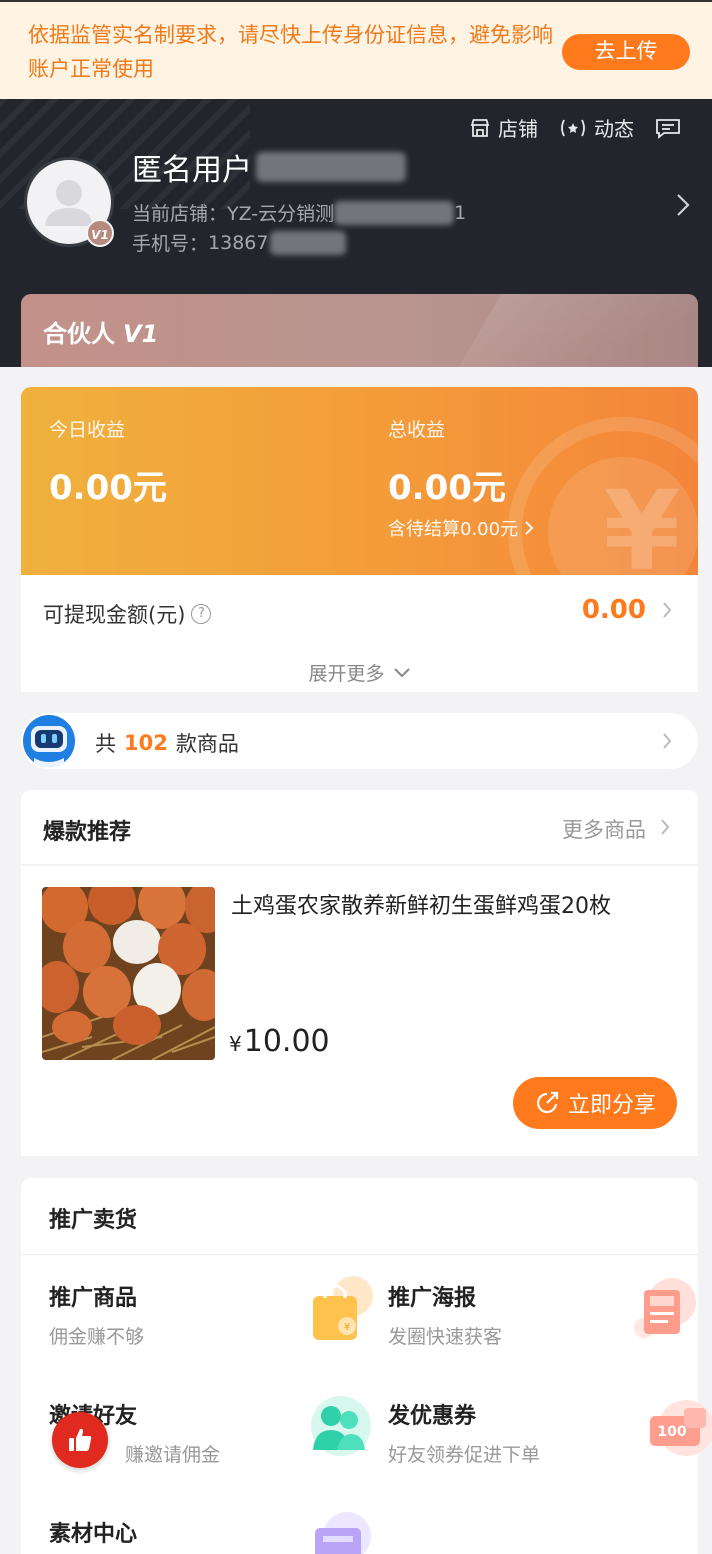  I want to click on users-icon, so click(341, 1426).